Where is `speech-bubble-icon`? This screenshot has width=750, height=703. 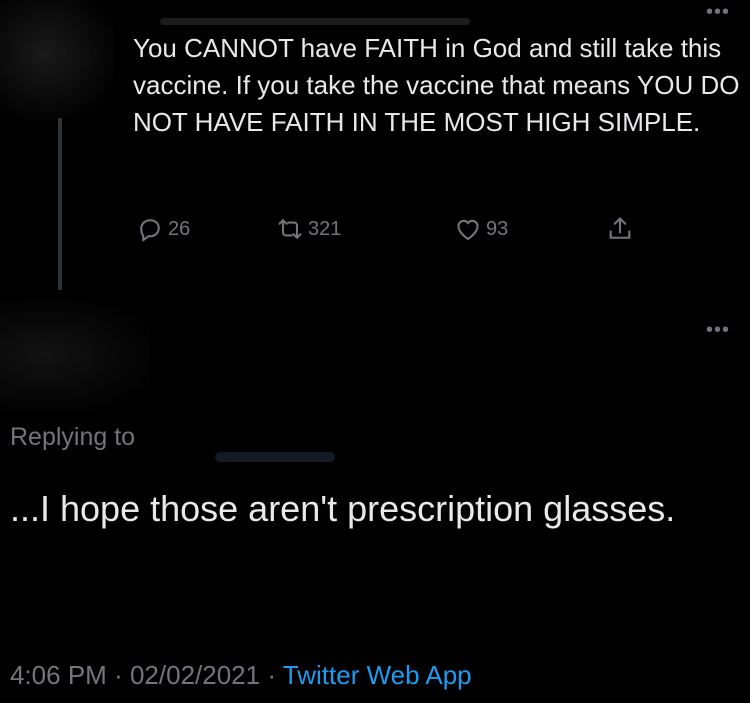
speech-bubble-icon is located at coordinates (150, 230).